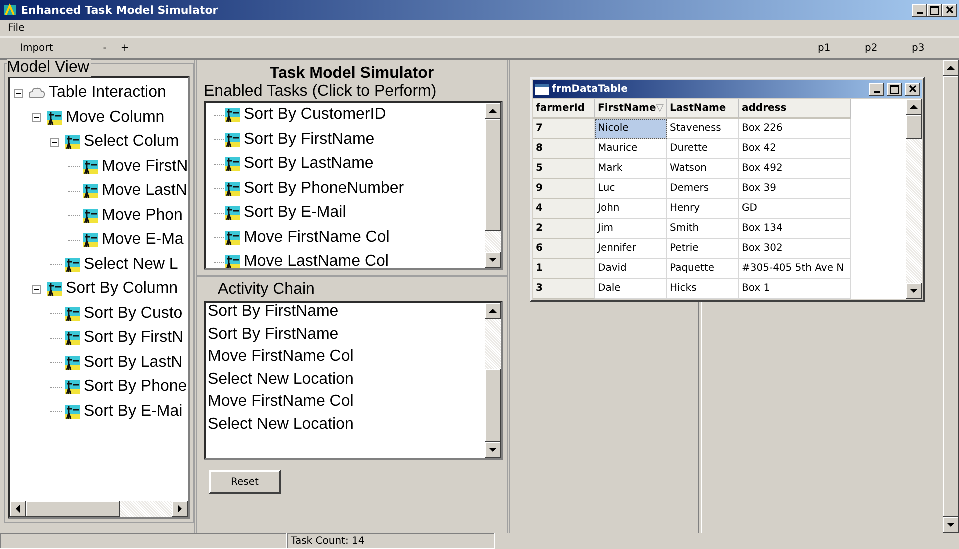 The image size is (959, 549). Describe the element at coordinates (564, 209) in the screenshot. I see `row-header: 4` at that location.